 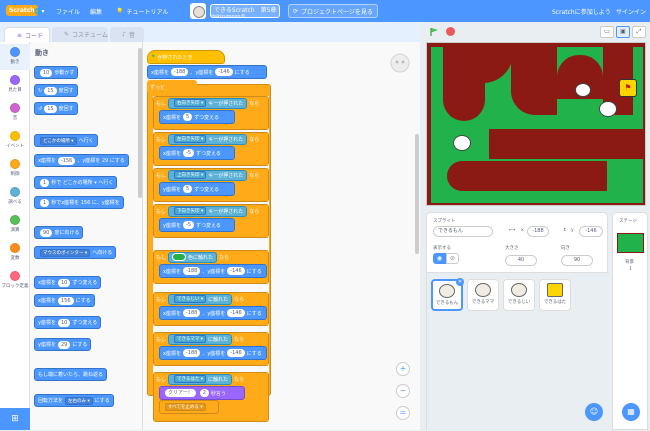 I want to click on sign-in-link: サインイン, so click(x=631, y=11).